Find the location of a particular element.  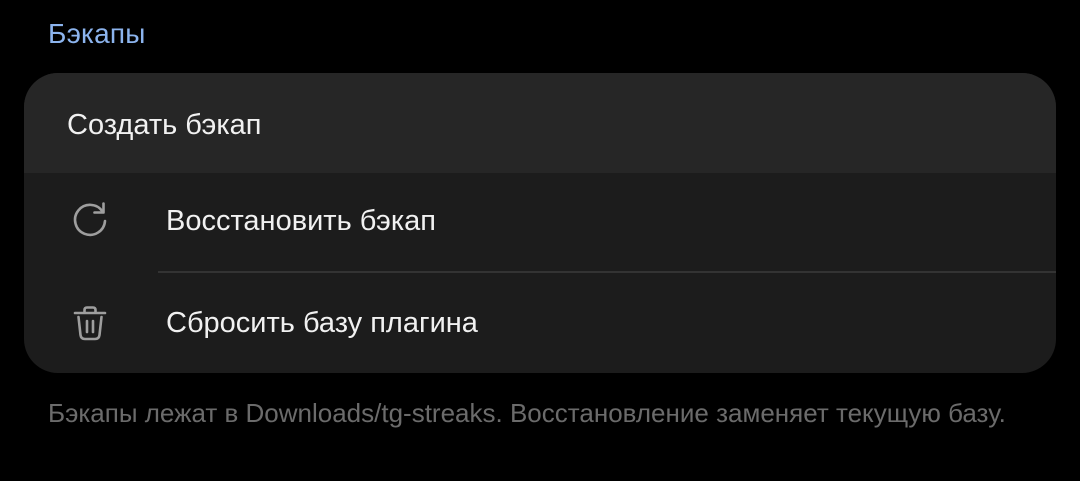

refresh-icon is located at coordinates (90, 221).